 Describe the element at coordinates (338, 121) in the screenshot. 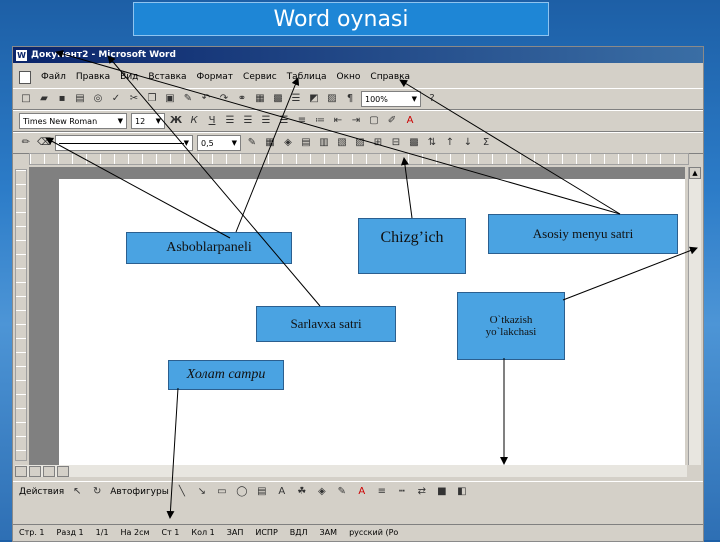

I see `decrease-indent-icon: ⇤` at that location.